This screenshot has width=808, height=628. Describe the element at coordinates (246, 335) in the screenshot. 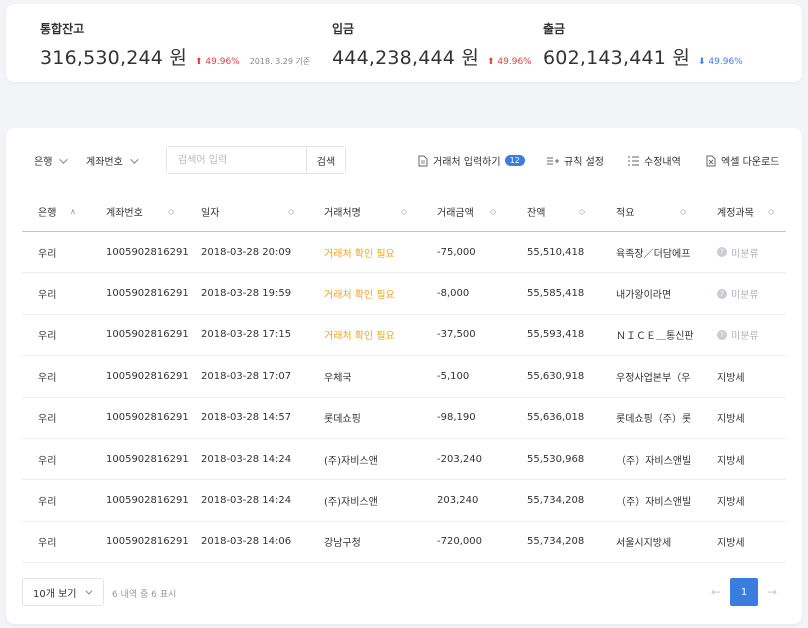

I see `cell-date: 2018-03-28 17:15` at that location.